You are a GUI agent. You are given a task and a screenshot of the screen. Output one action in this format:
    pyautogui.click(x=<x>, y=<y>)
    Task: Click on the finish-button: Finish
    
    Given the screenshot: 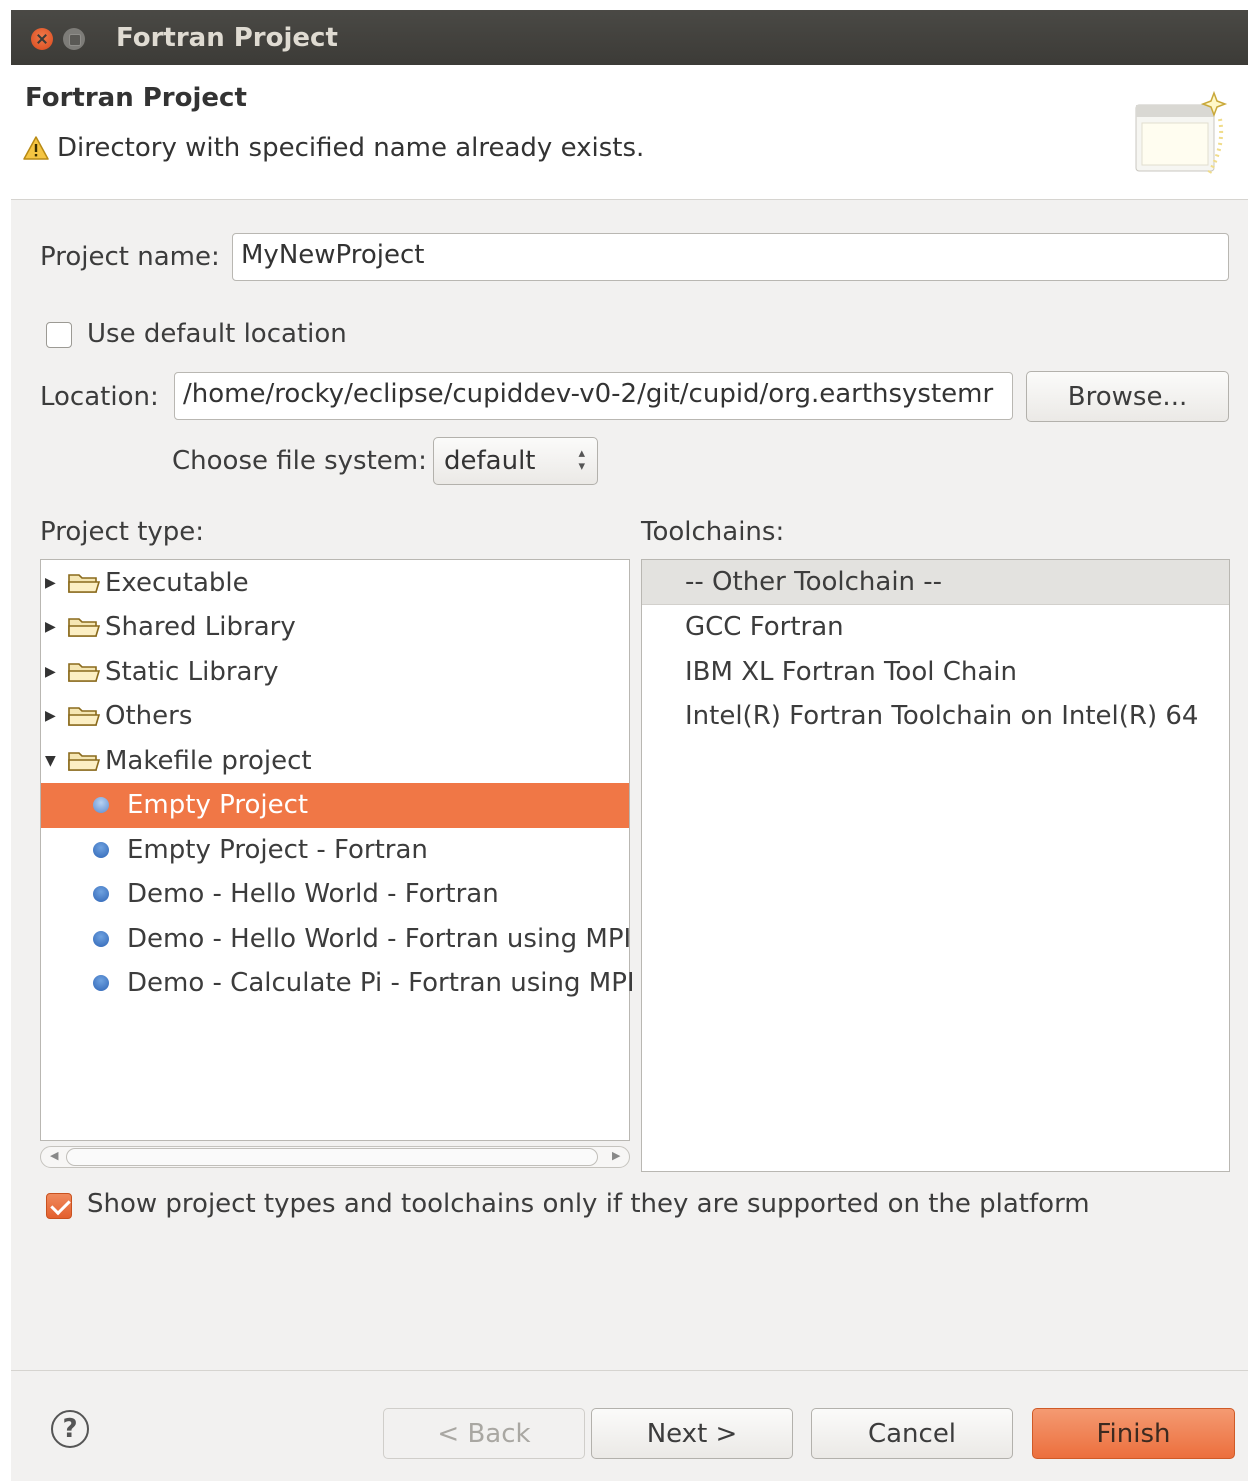 What is the action you would take?
    pyautogui.click(x=1133, y=1433)
    